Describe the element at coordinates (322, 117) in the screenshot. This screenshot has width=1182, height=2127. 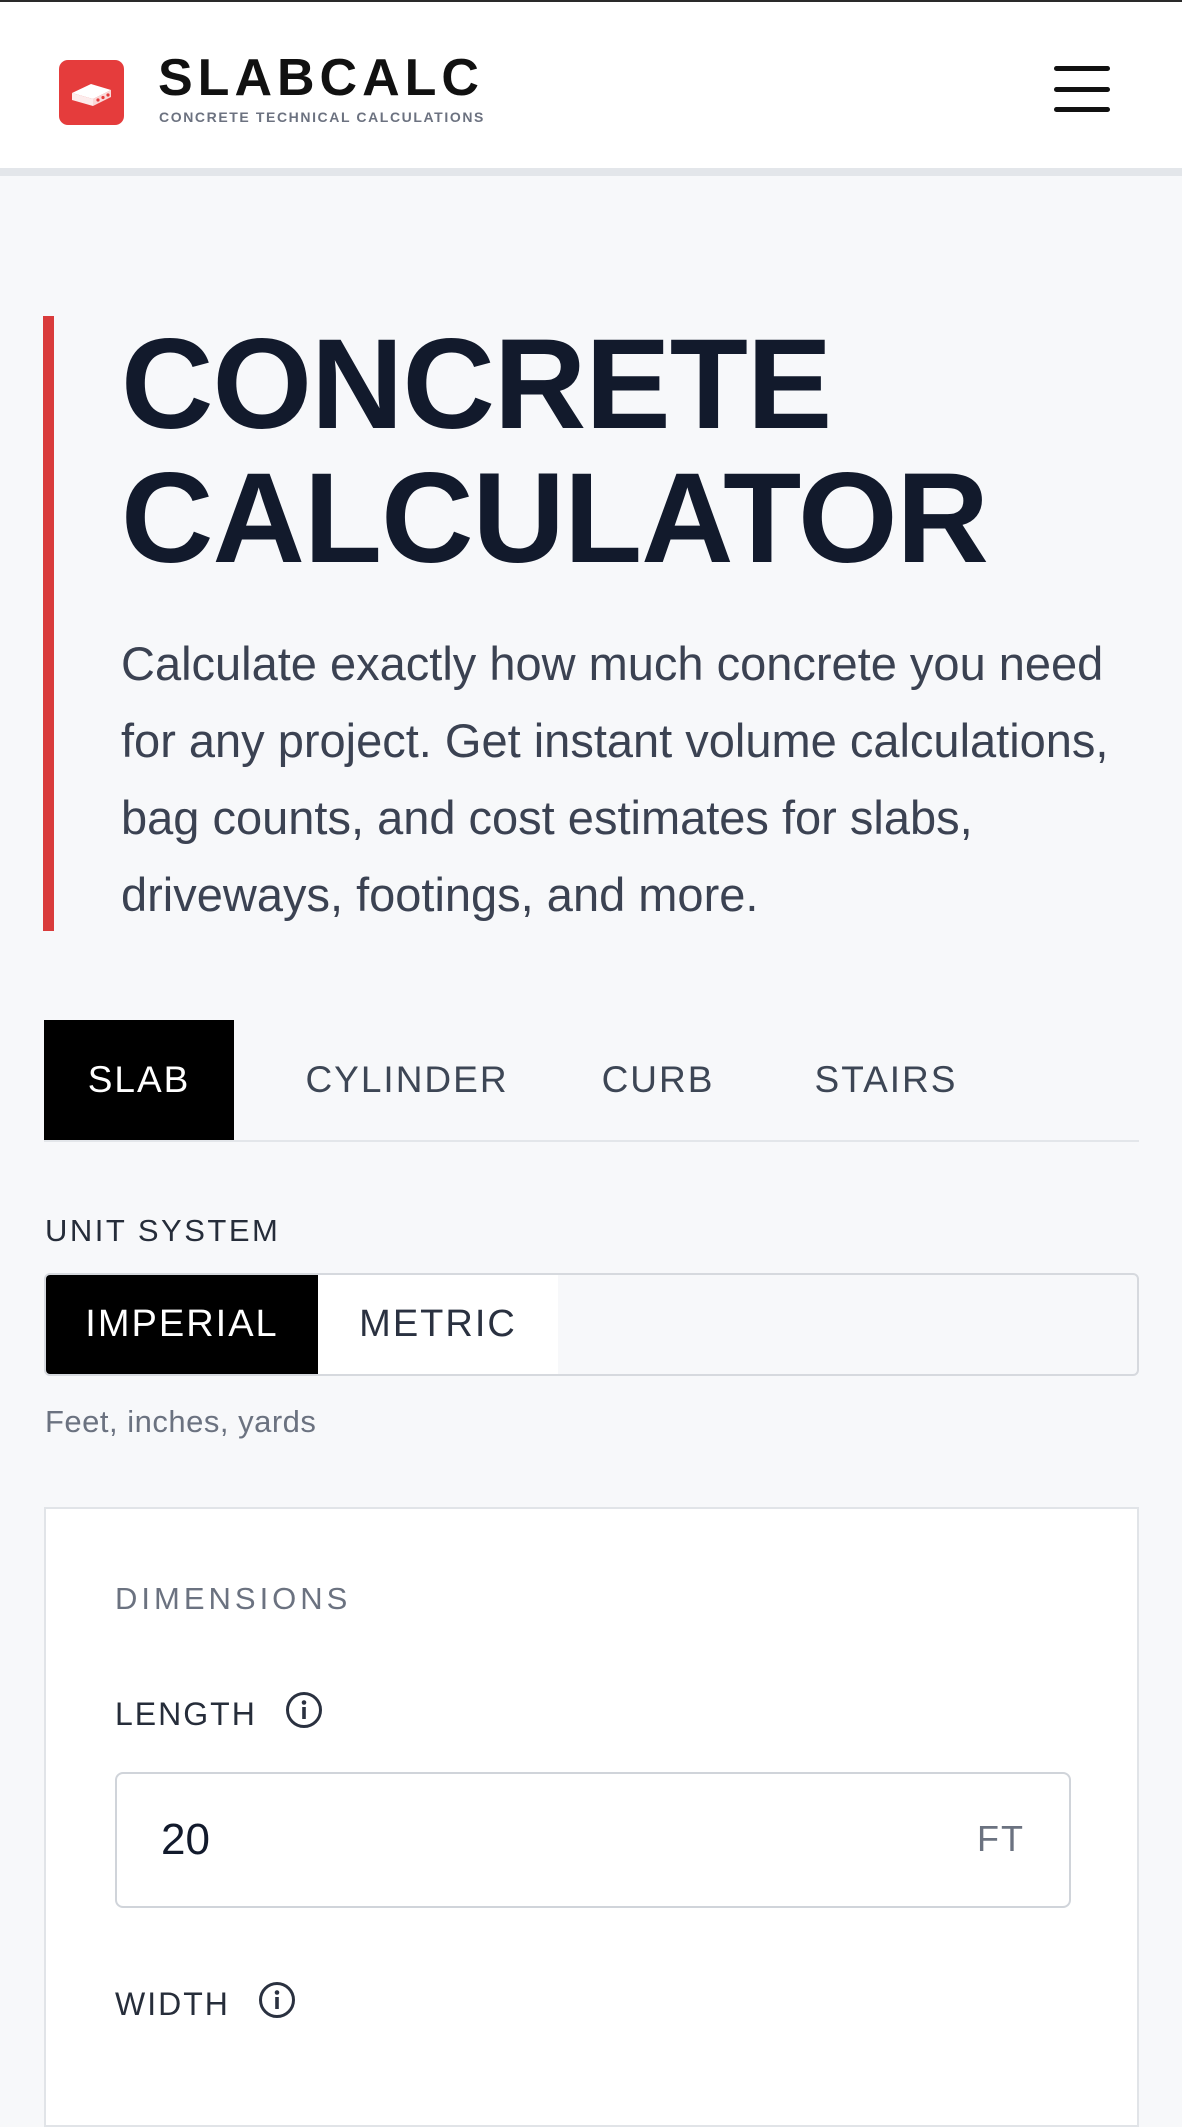
I see `brand-tagline: CONCRETE TECHNICAL CALCULATIONS` at that location.